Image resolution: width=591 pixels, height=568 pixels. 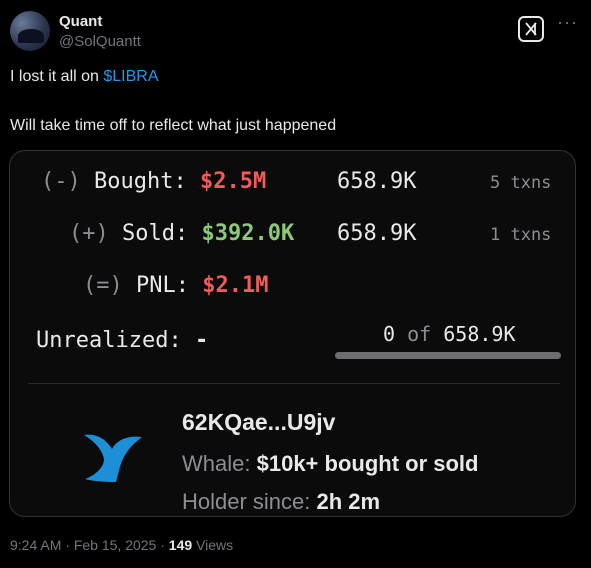 What do you see at coordinates (115, 545) in the screenshot?
I see `post-date: Feb 15, 2025` at bounding box center [115, 545].